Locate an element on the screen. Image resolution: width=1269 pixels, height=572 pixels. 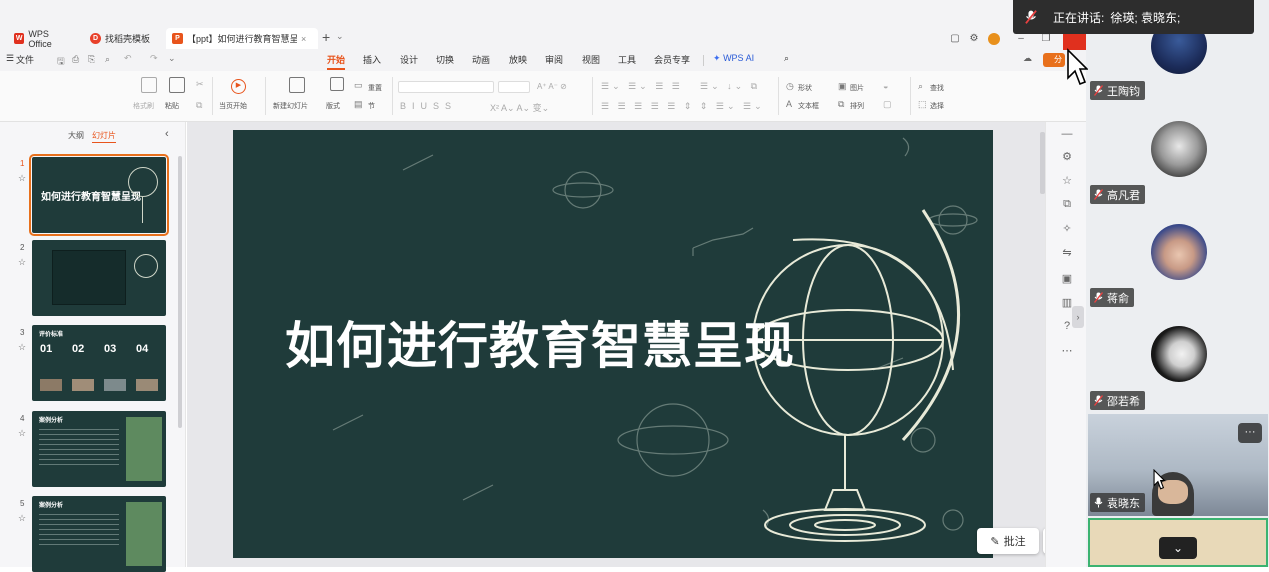
image-label: 图片 is located at coordinates (857, 88).